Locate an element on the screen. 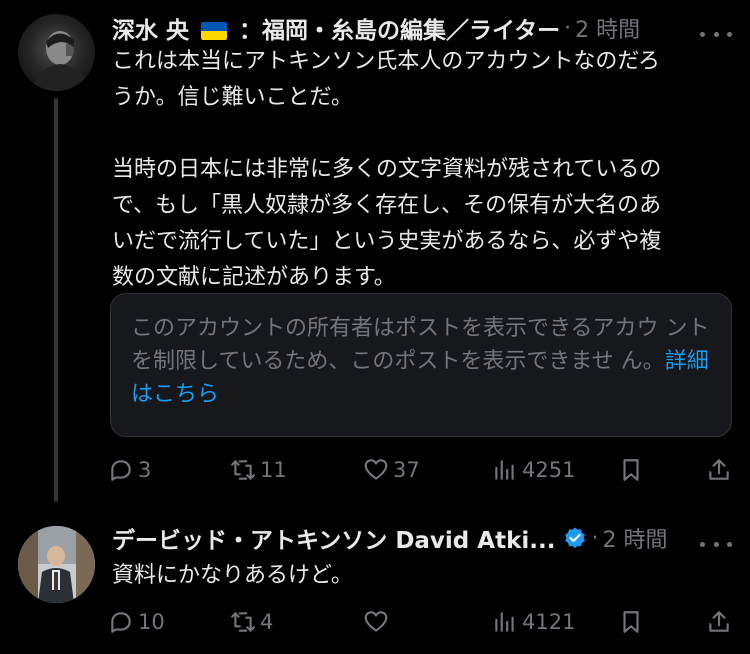  views-button: 4121 is located at coordinates (533, 622).